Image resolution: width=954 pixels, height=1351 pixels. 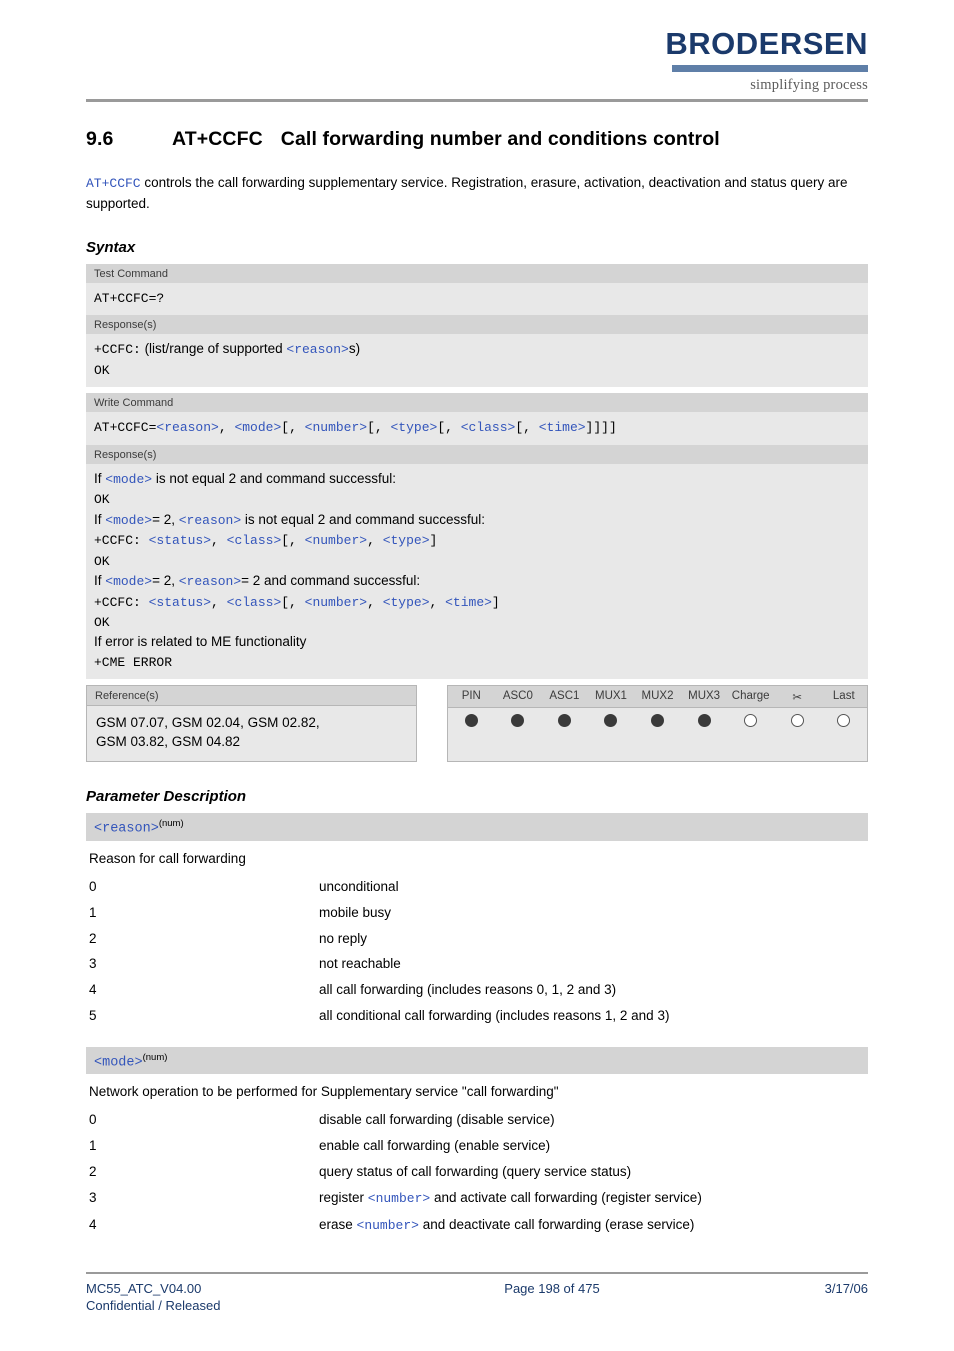 What do you see at coordinates (360, 964) in the screenshot?
I see `syntax-text: not reachable` at bounding box center [360, 964].